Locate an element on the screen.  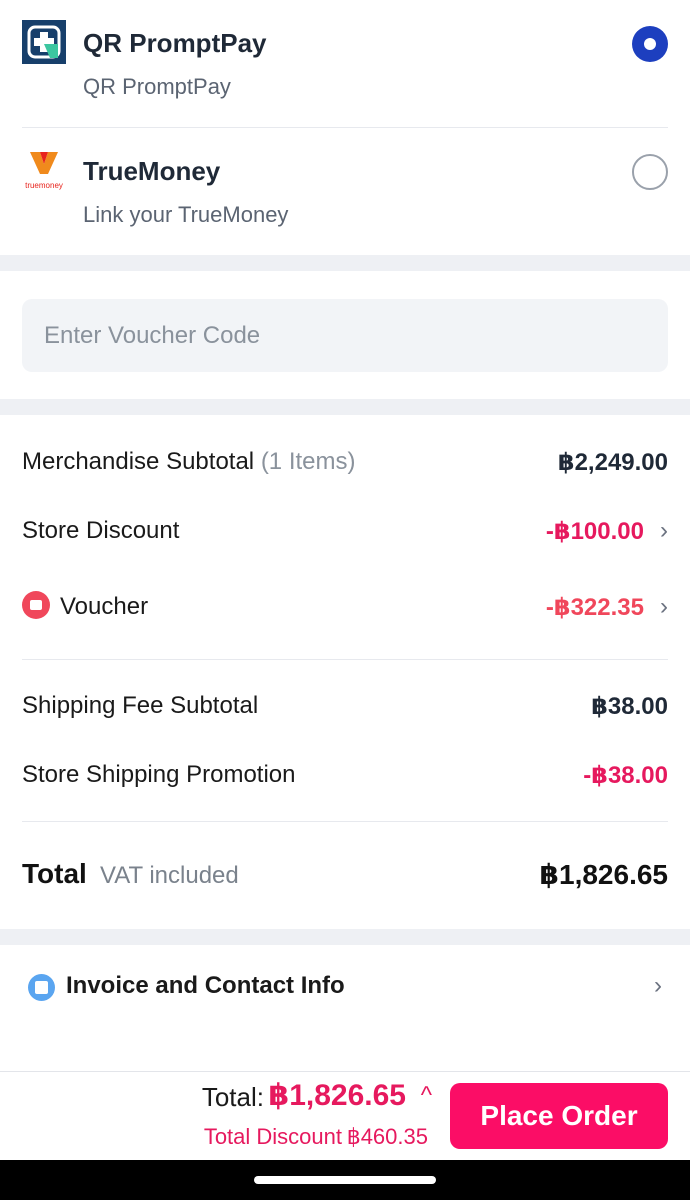
voucher-code-input is located at coordinates (345, 335).